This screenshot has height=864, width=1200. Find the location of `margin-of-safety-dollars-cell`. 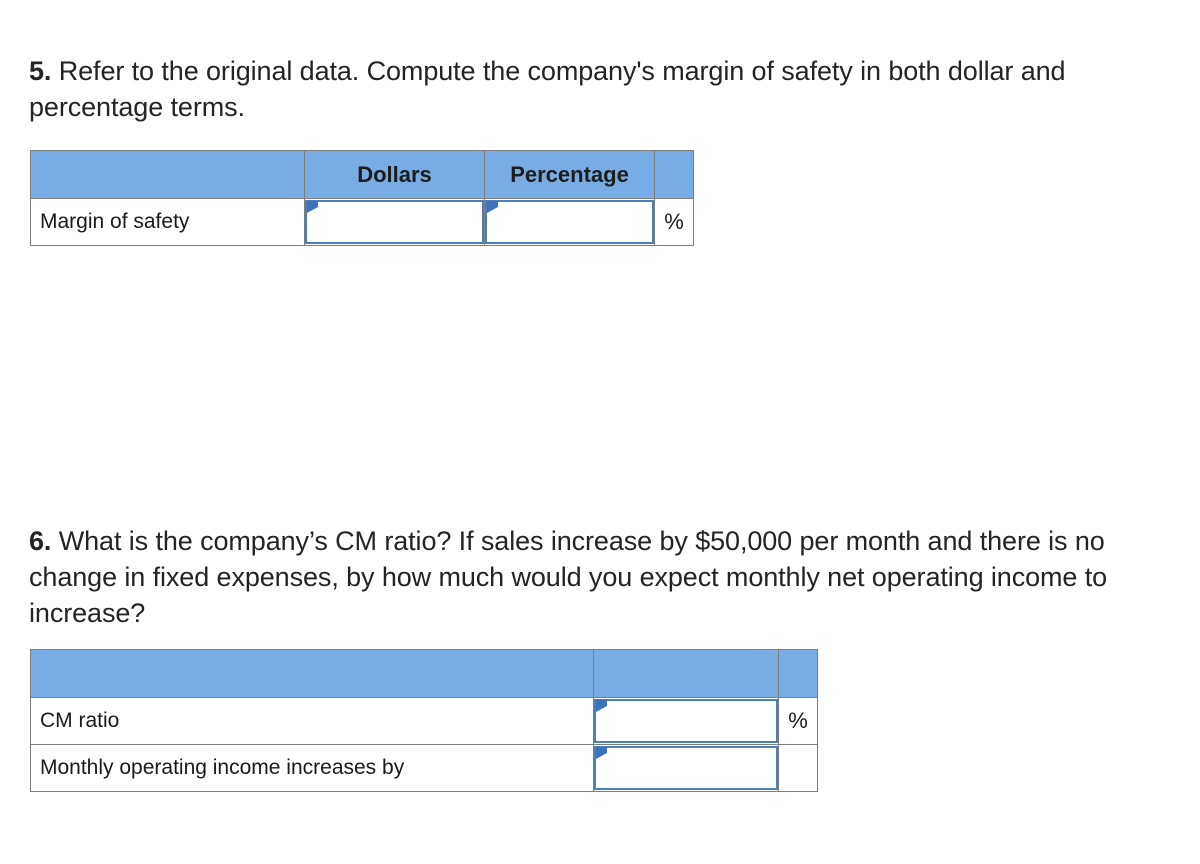

margin-of-safety-dollars-cell is located at coordinates (394, 222).